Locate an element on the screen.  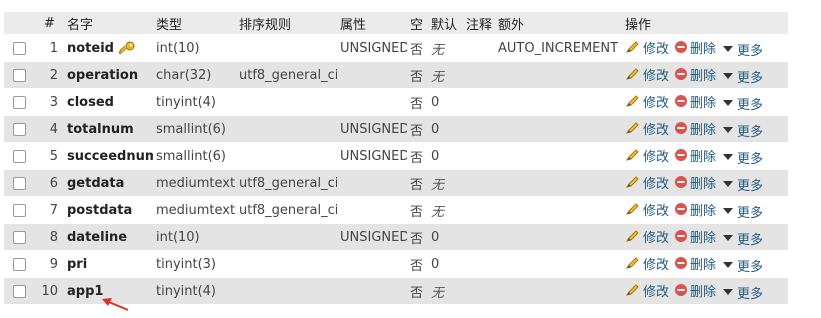
field-type: tinyint(3) is located at coordinates (194, 264).